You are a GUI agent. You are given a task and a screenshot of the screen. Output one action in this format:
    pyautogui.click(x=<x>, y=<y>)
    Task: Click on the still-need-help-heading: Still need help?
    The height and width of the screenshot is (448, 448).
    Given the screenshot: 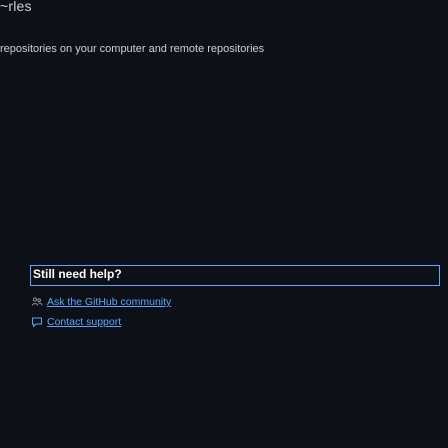 What is the action you would take?
    pyautogui.click(x=77, y=274)
    